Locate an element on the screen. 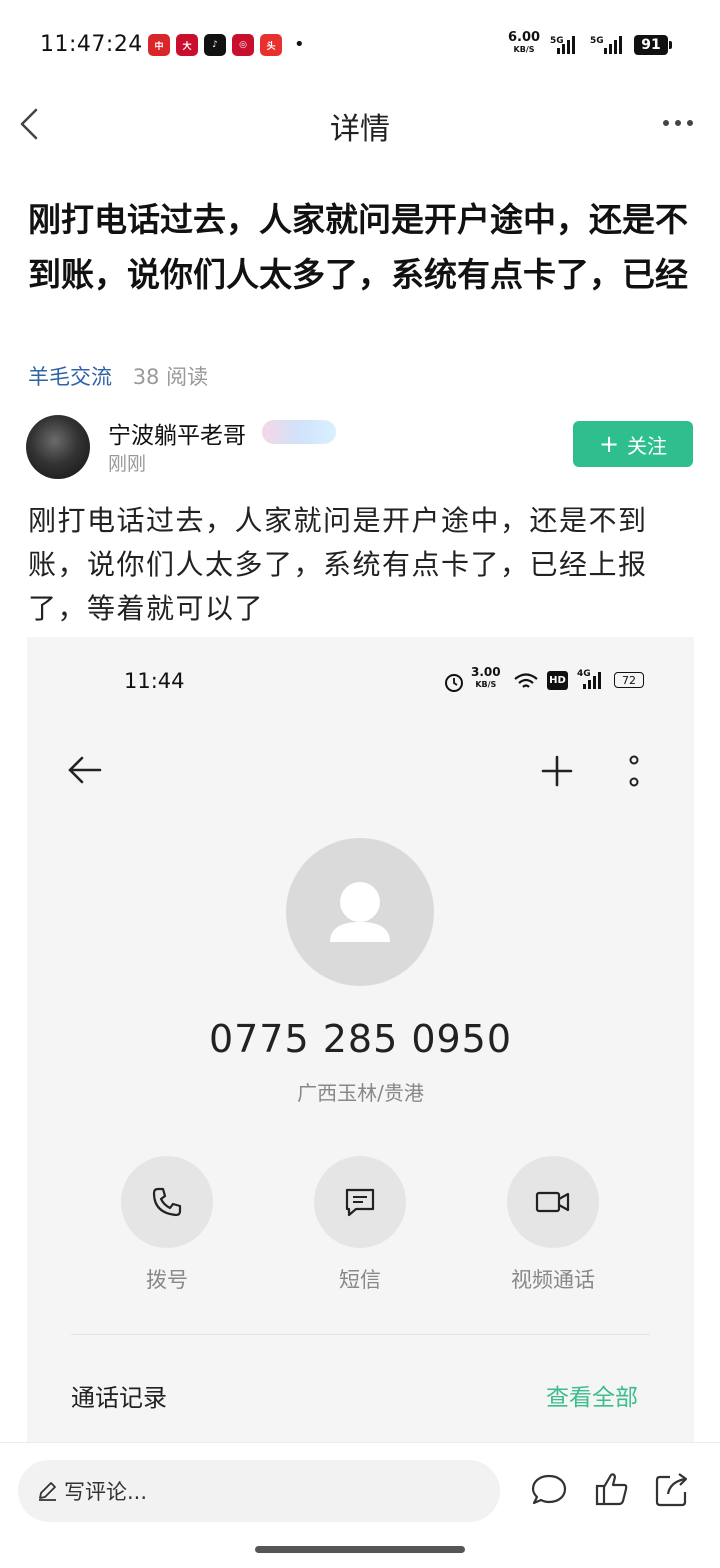 This screenshot has width=720, height=1568. dial-button is located at coordinates (167, 1202).